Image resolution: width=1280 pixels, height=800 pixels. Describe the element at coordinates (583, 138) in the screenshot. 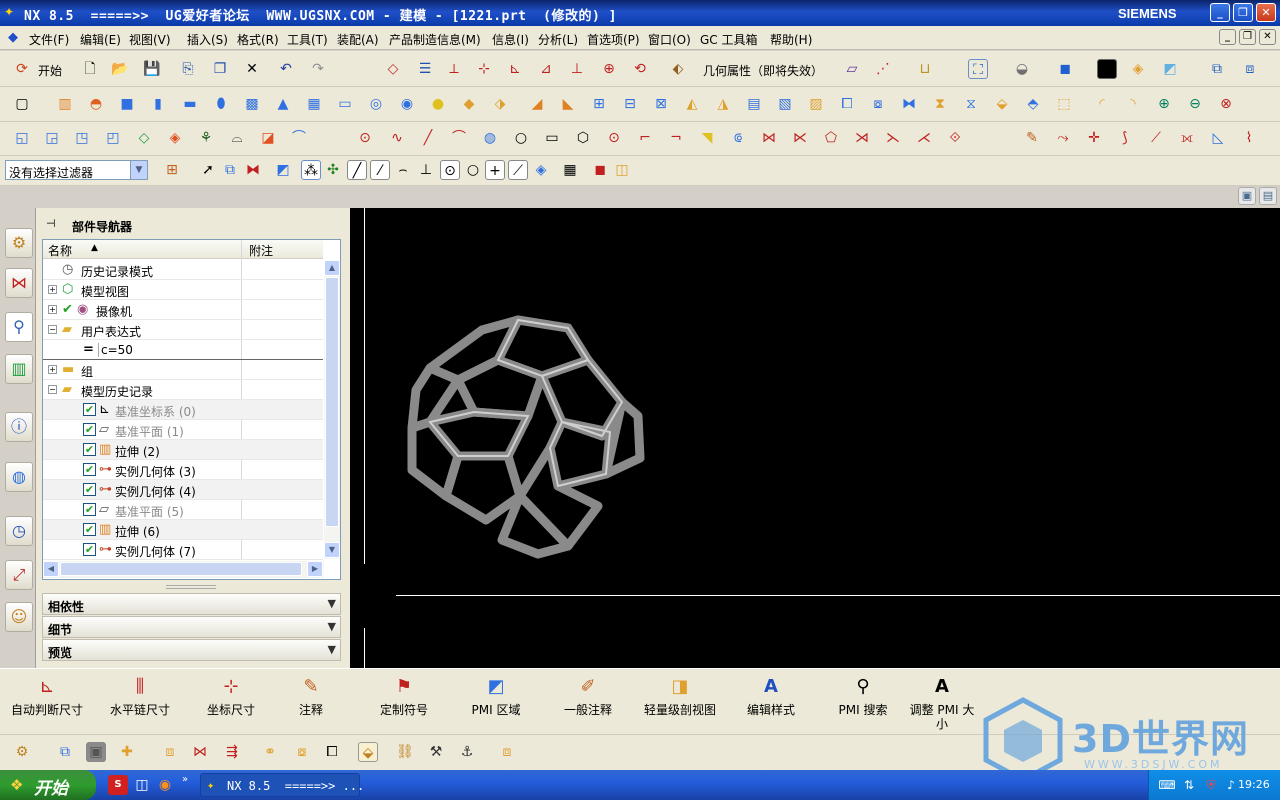

I see `polygon-icon: ⬡` at that location.